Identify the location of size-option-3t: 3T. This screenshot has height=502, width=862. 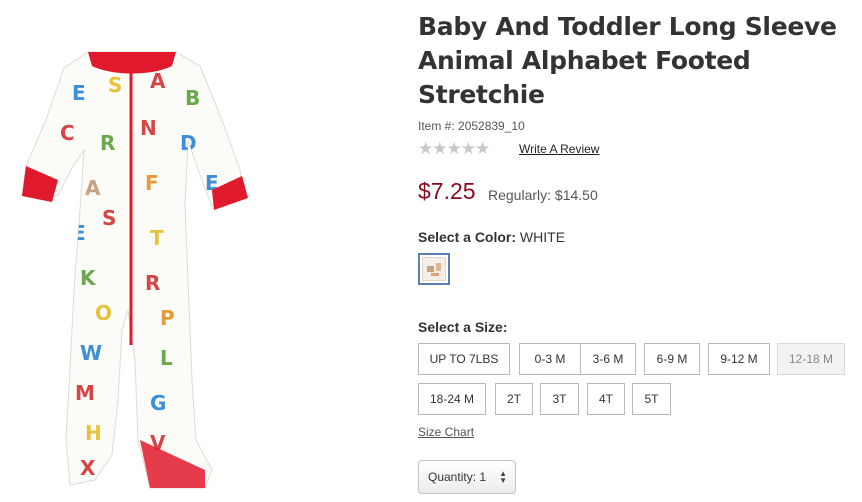
(559, 399).